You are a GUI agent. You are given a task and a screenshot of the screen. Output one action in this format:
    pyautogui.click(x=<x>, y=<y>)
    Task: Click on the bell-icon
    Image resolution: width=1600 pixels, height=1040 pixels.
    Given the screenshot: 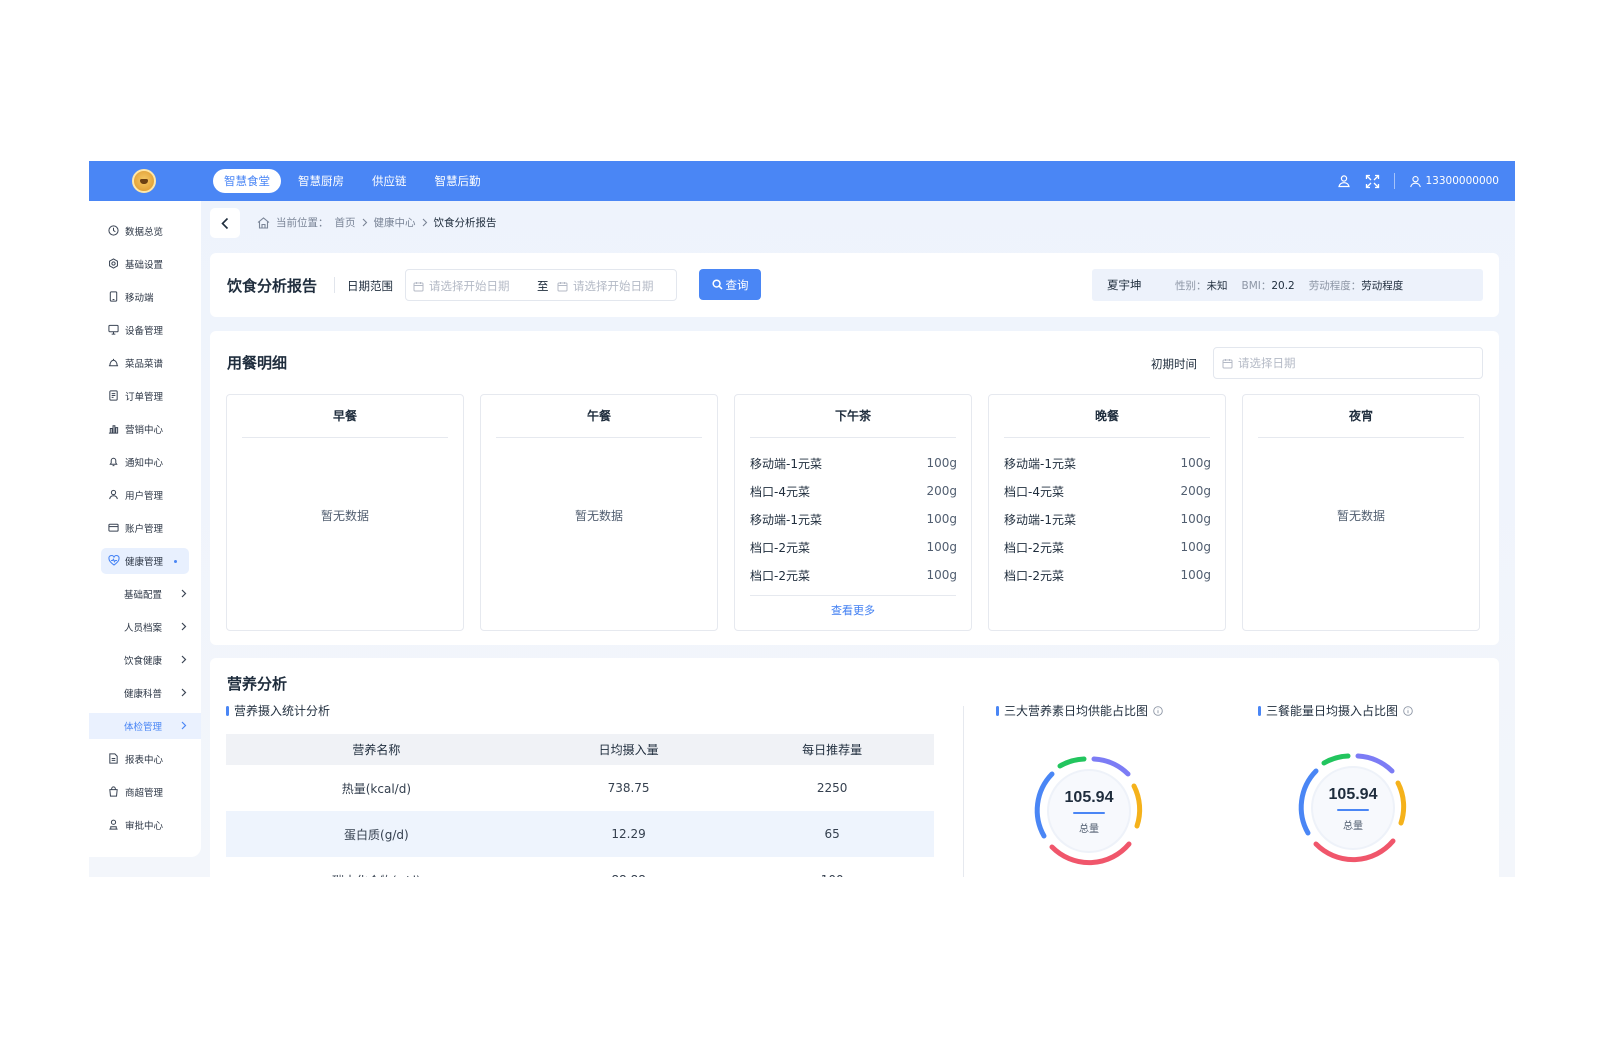 What is the action you would take?
    pyautogui.click(x=114, y=462)
    